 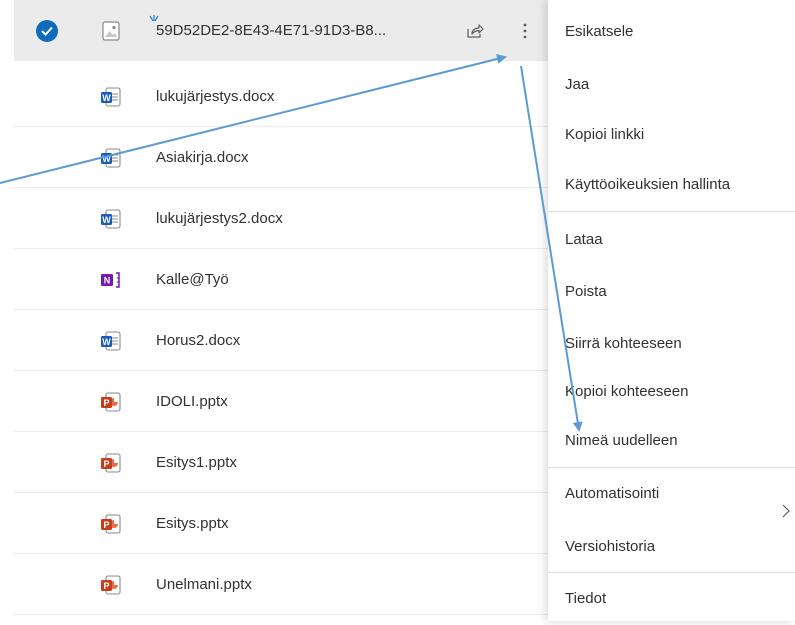 I want to click on file-row: N Kalle@Työ, so click(x=281, y=279).